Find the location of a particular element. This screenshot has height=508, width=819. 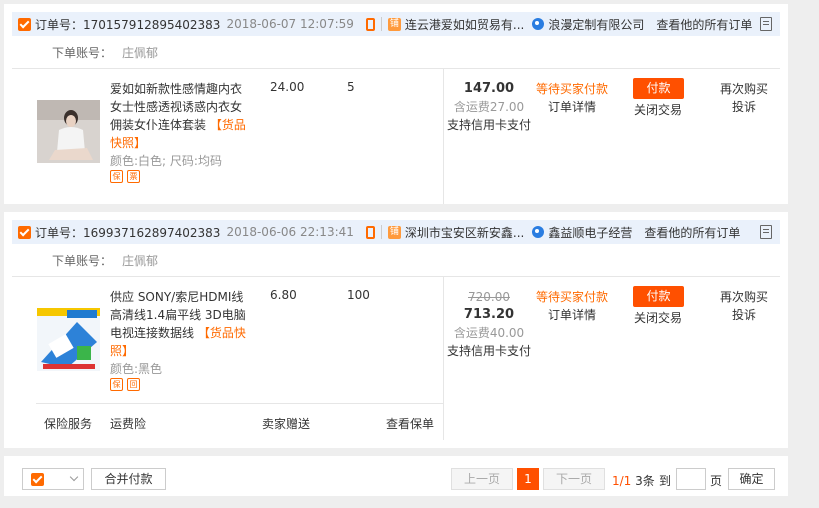

product-title: 爱如如新款性感情趣内衣女士性感透视诱惑内衣女佣装女仆连体套装 【货品快照】 is located at coordinates (180, 116).